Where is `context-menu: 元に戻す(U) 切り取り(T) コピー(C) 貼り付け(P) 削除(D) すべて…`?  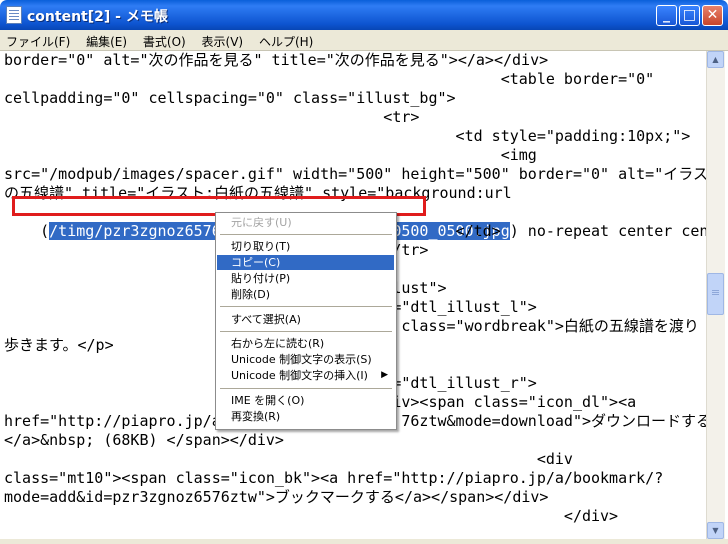 context-menu: 元に戻す(U) 切り取り(T) コピー(C) 貼り付け(P) 削除(D) すべて… is located at coordinates (306, 321).